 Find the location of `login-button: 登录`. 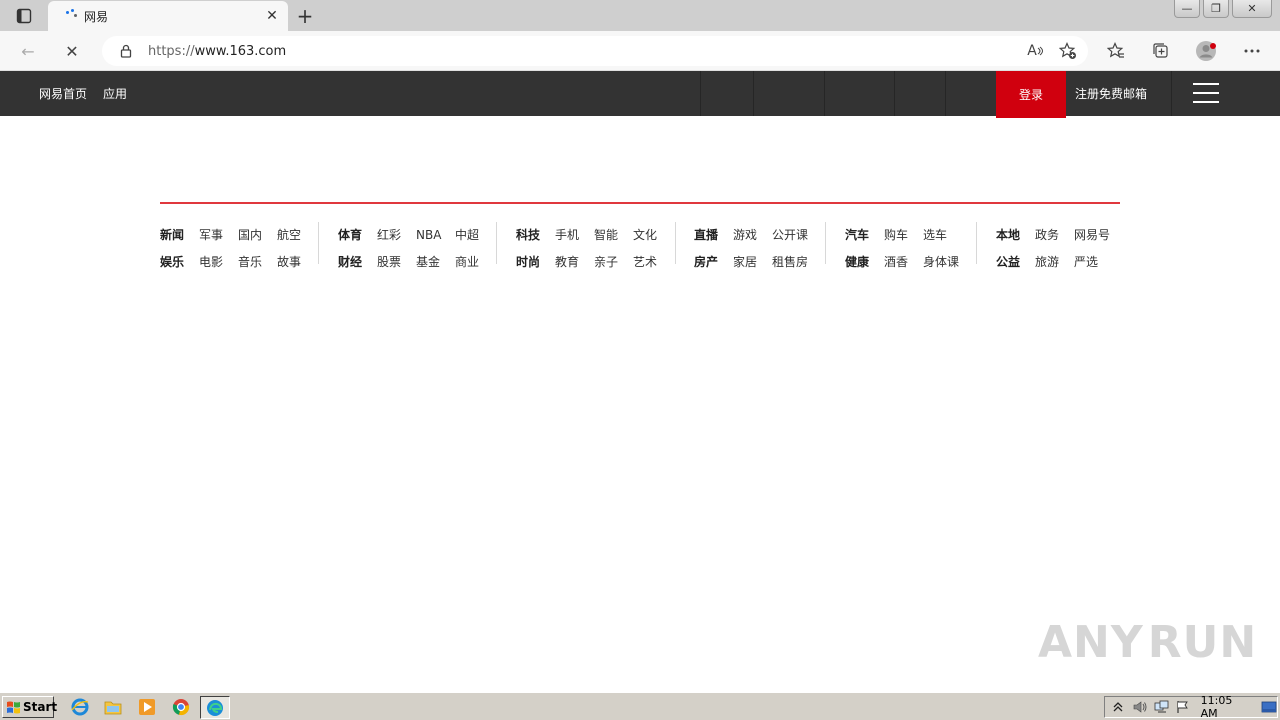

login-button: 登录 is located at coordinates (1031, 94).